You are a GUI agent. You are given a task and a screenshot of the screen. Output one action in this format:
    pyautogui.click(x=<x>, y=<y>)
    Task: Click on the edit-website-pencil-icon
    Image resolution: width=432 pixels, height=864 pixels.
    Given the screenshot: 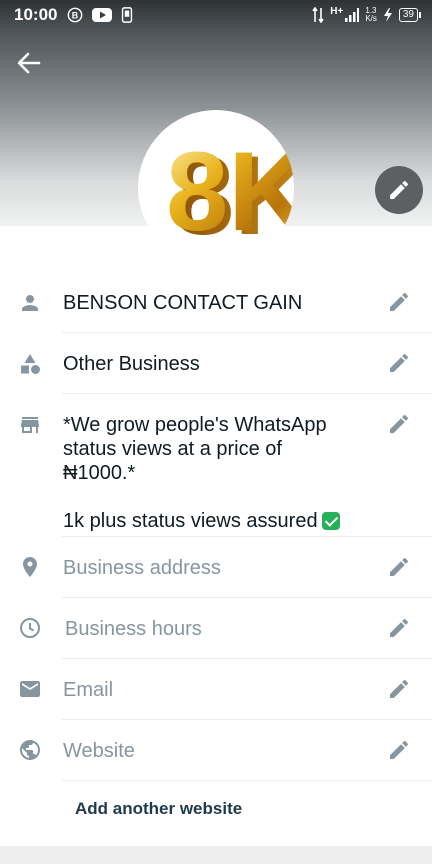 What is the action you would take?
    pyautogui.click(x=399, y=750)
    